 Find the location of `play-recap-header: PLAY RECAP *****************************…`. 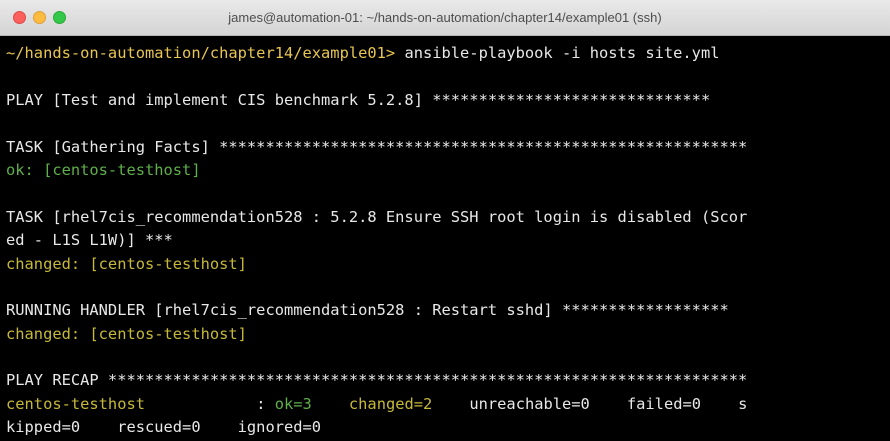

play-recap-header: PLAY RECAP *****************************… is located at coordinates (377, 380).